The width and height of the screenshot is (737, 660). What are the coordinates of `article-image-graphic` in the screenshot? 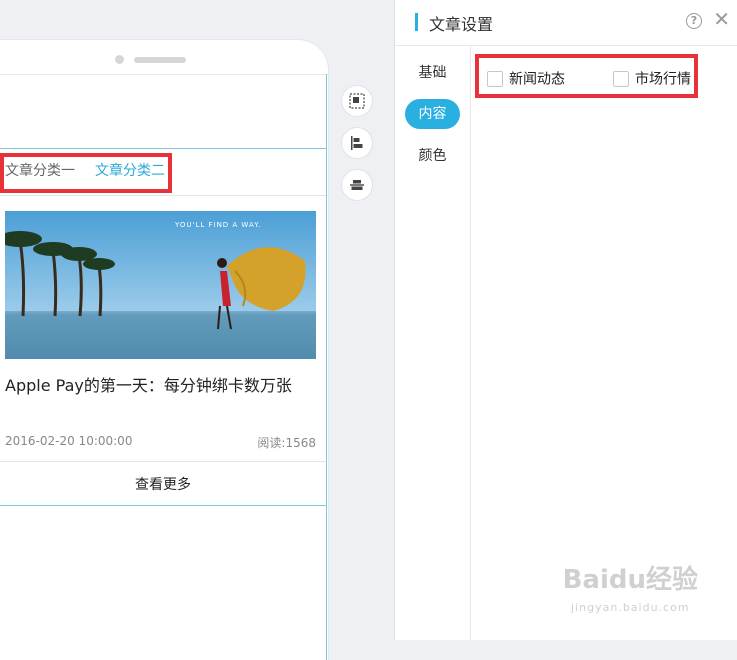 It's located at (160, 285).